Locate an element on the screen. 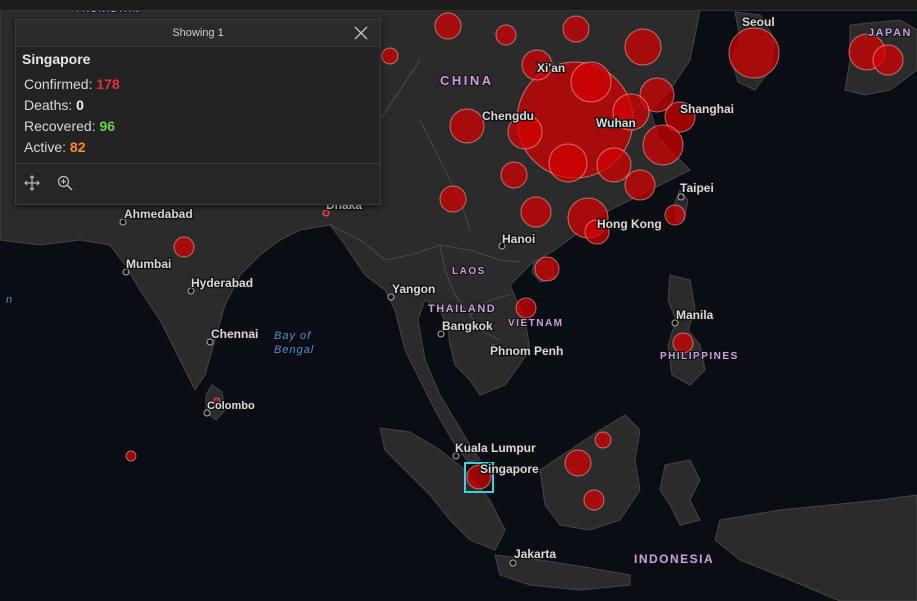 This screenshot has width=917, height=601. city-label: Singapore is located at coordinates (509, 469).